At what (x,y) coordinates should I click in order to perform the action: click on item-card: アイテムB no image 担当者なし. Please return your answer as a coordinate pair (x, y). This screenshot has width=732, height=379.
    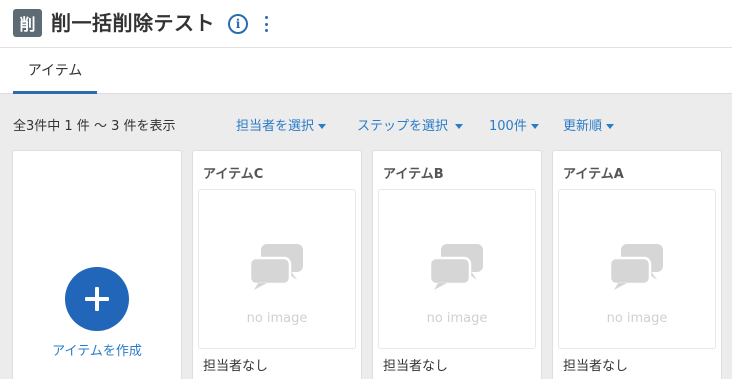
    Looking at the image, I should click on (457, 264).